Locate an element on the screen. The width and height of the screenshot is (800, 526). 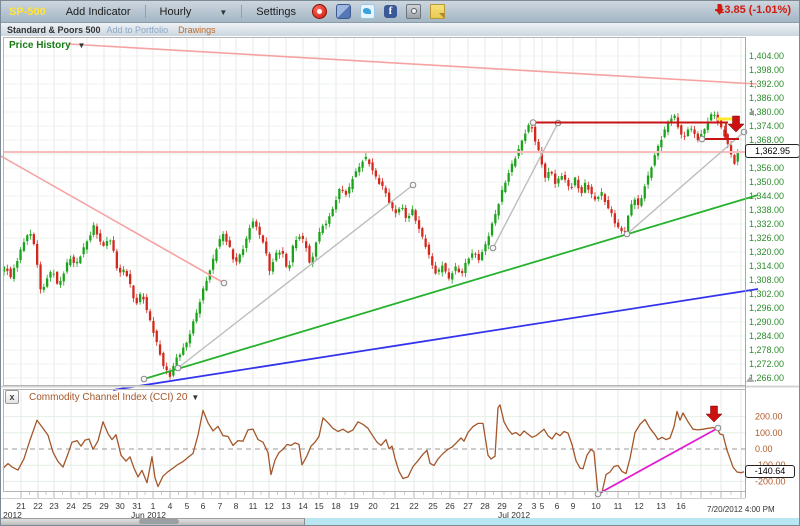
date-axis-label: 7 is located at coordinates (220, 506).